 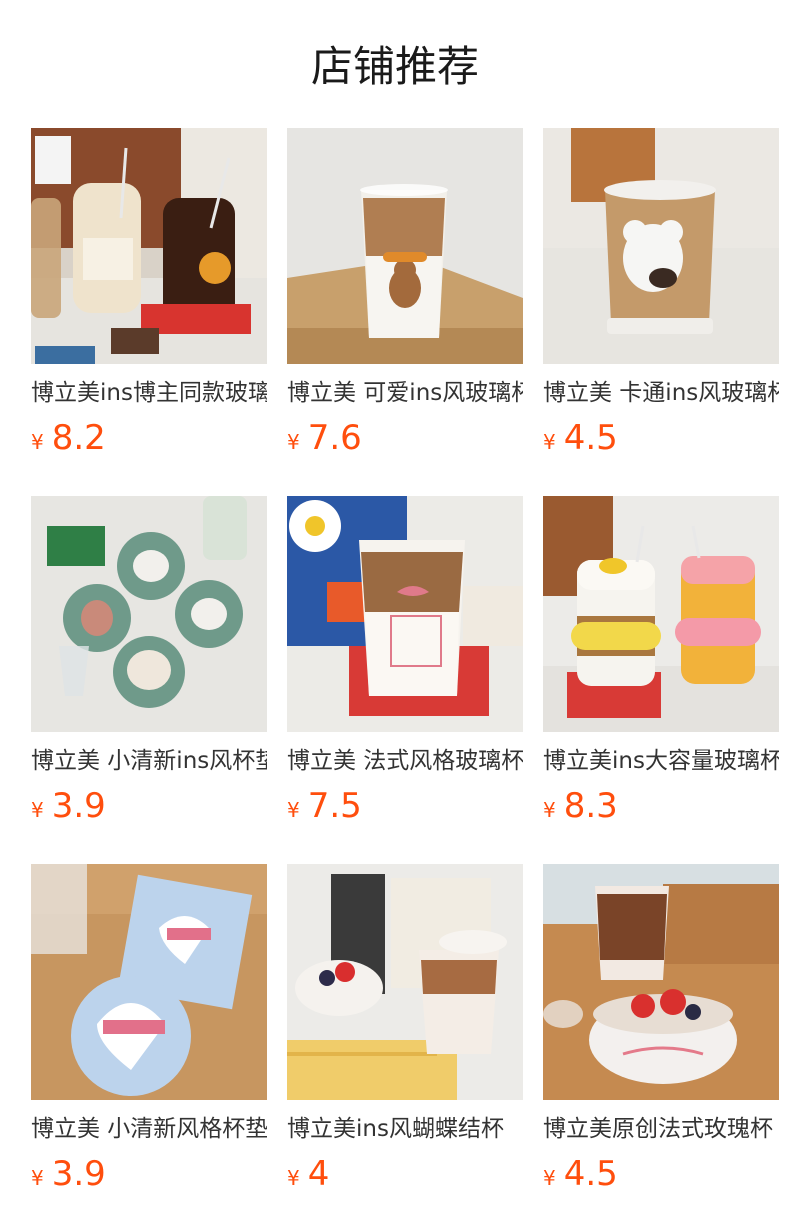 What do you see at coordinates (405, 1129) in the screenshot?
I see `product-name: 博立美ins风蝴蝶结杯` at bounding box center [405, 1129].